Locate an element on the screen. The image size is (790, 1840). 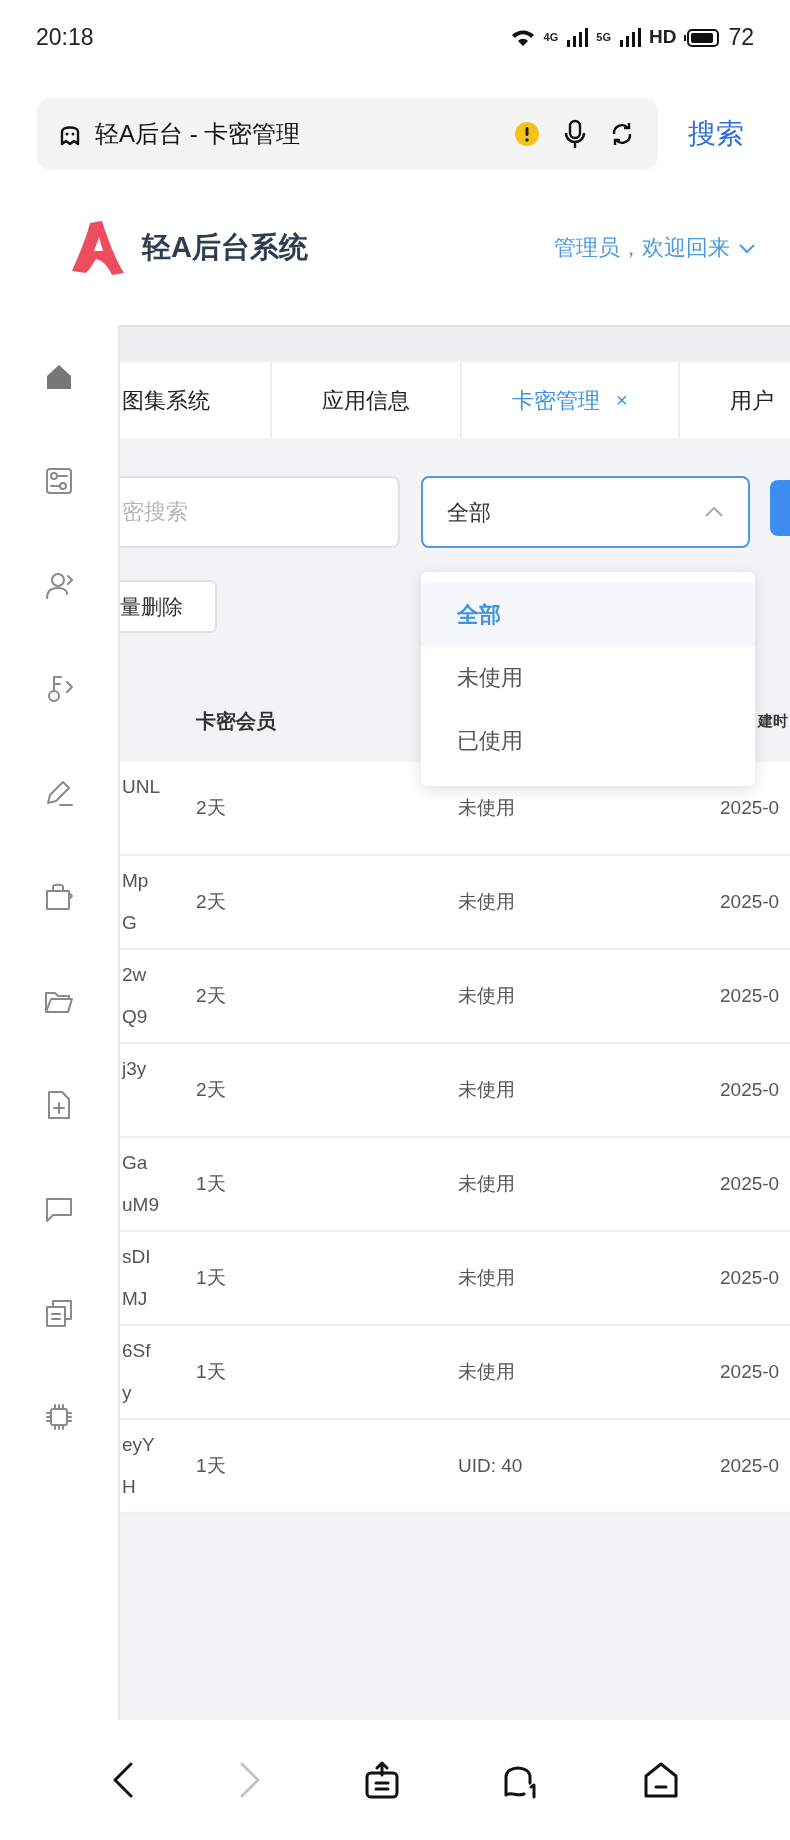
status-select: 全部 is located at coordinates (586, 512).